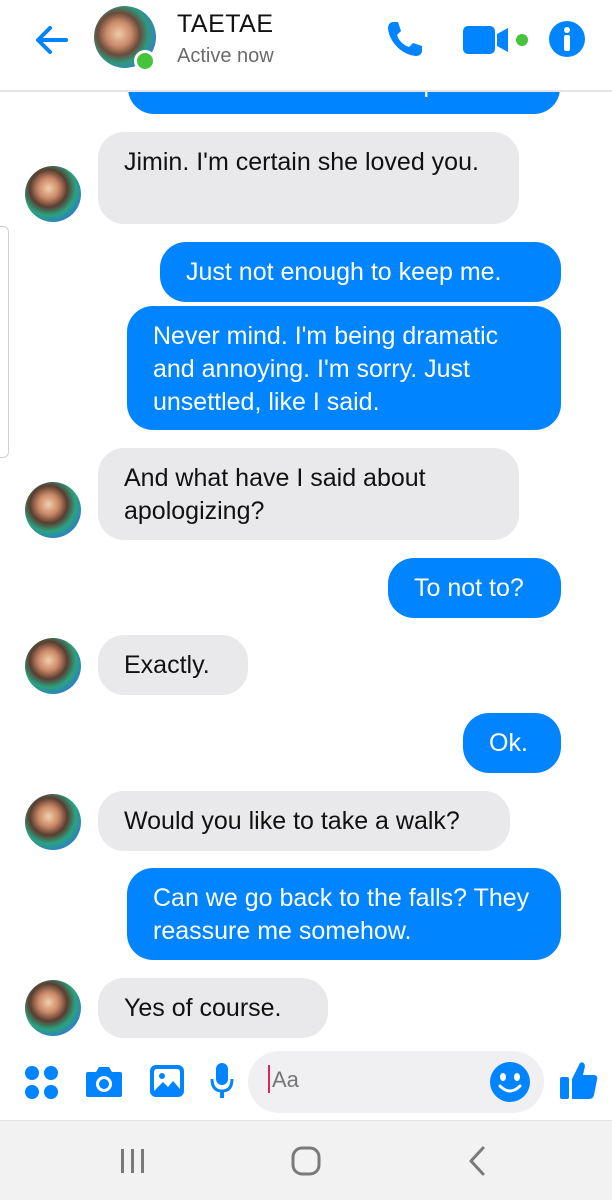  Describe the element at coordinates (42, 1085) in the screenshot. I see `apps-grid-icon` at that location.